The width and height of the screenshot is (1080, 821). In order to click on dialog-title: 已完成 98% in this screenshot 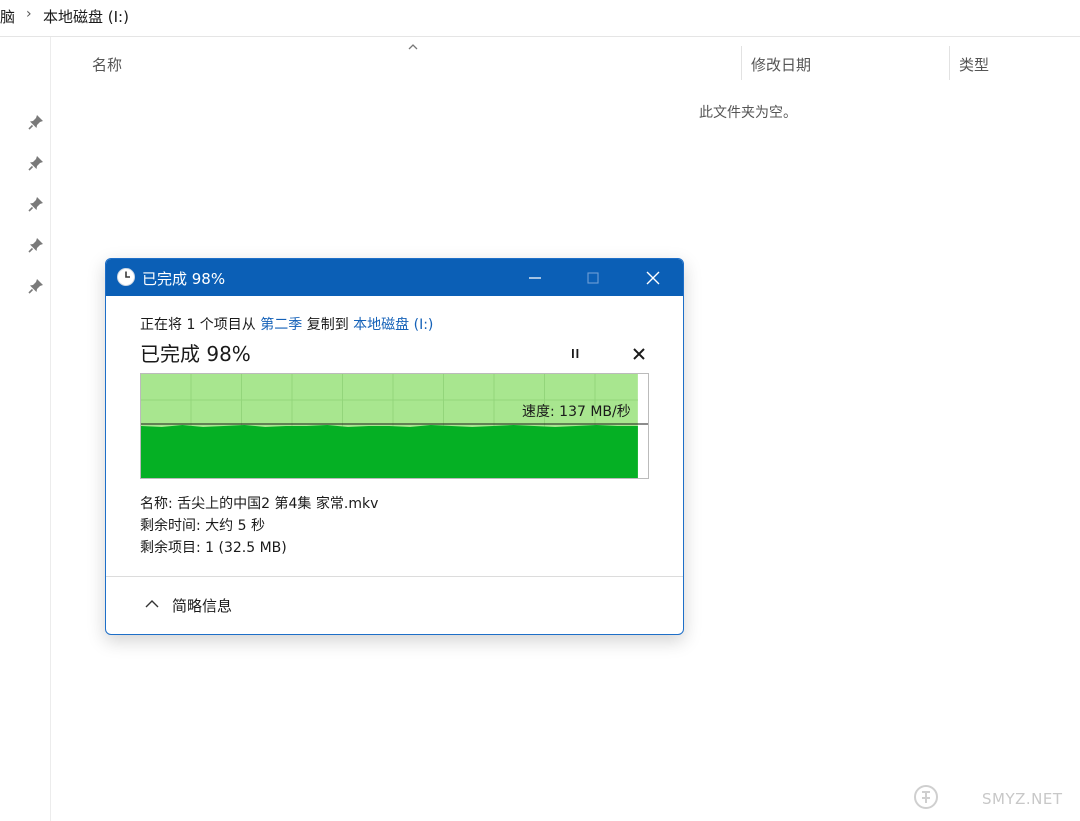, I will do `click(184, 279)`.